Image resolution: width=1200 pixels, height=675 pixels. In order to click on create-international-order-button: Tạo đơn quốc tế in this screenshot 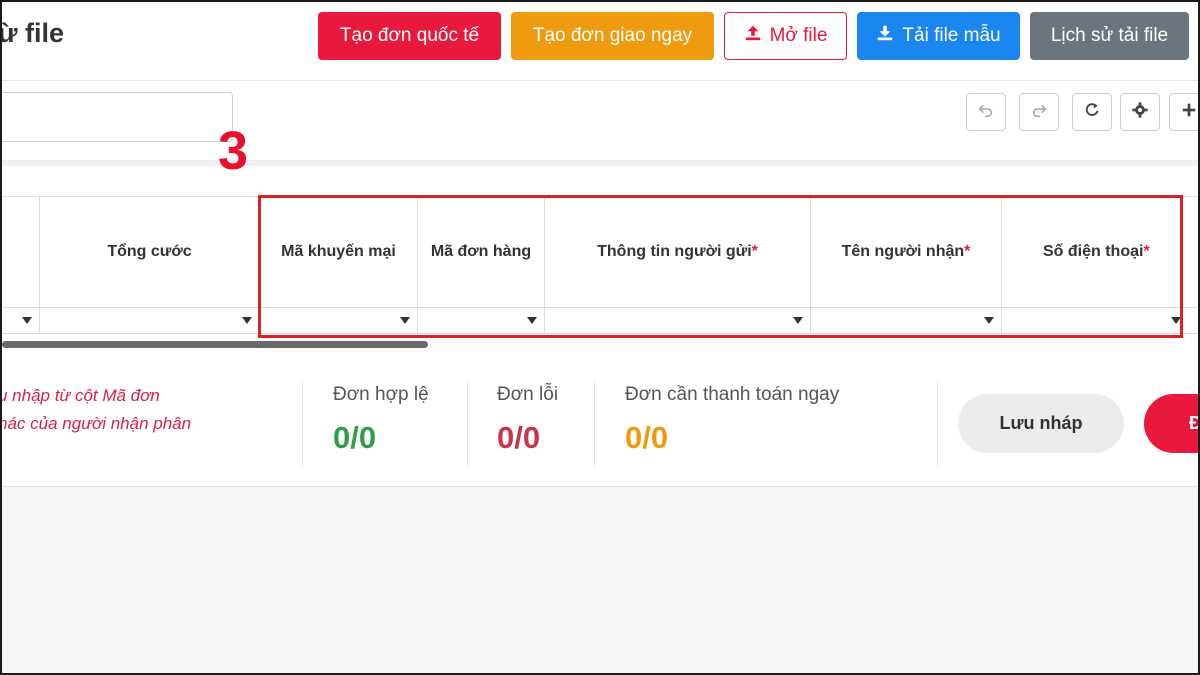, I will do `click(409, 36)`.